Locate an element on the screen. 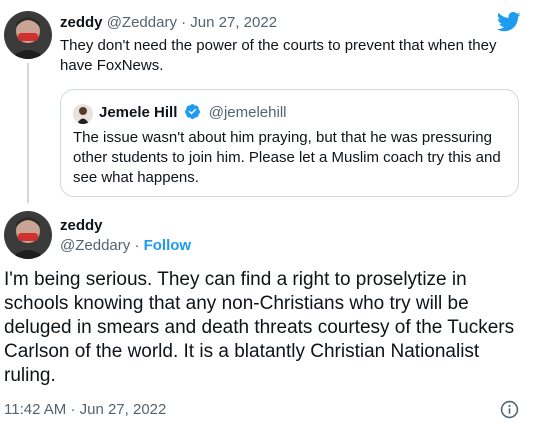 Image resolution: width=537 pixels, height=431 pixels. quoted-author-name: Jemele Hill is located at coordinates (138, 112).